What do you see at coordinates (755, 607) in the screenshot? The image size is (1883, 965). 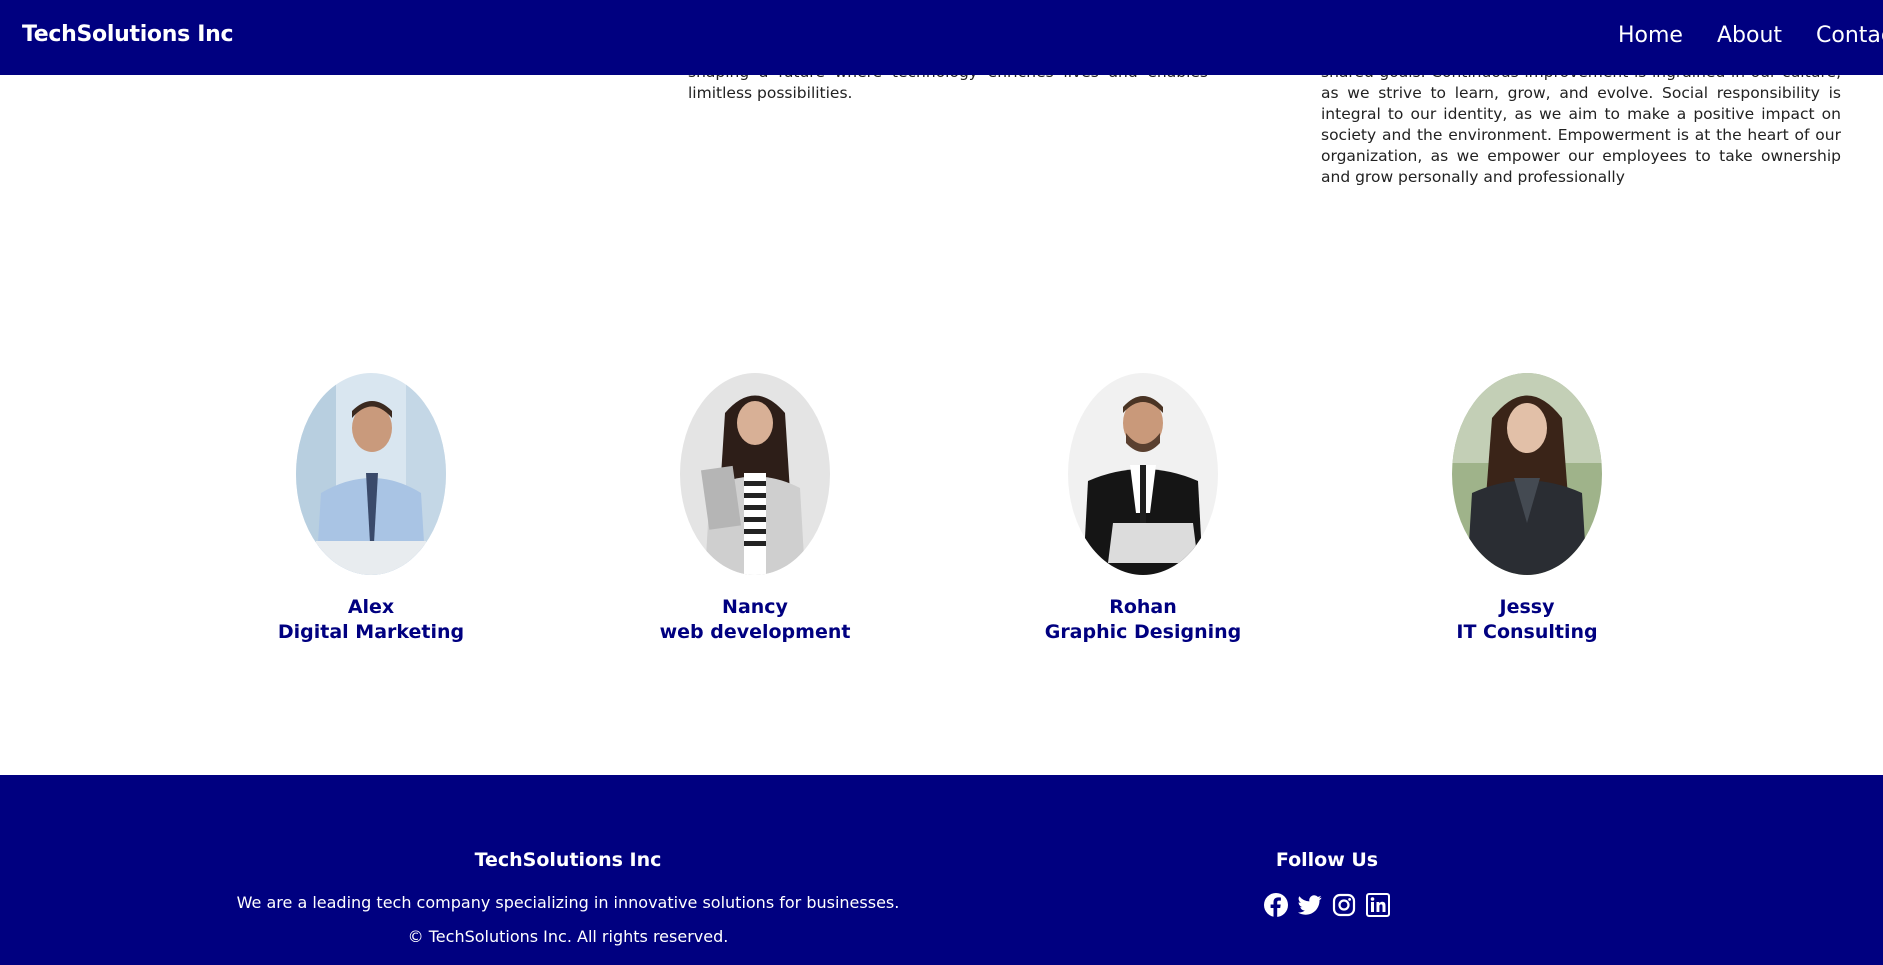 I see `member-name: Nancy` at bounding box center [755, 607].